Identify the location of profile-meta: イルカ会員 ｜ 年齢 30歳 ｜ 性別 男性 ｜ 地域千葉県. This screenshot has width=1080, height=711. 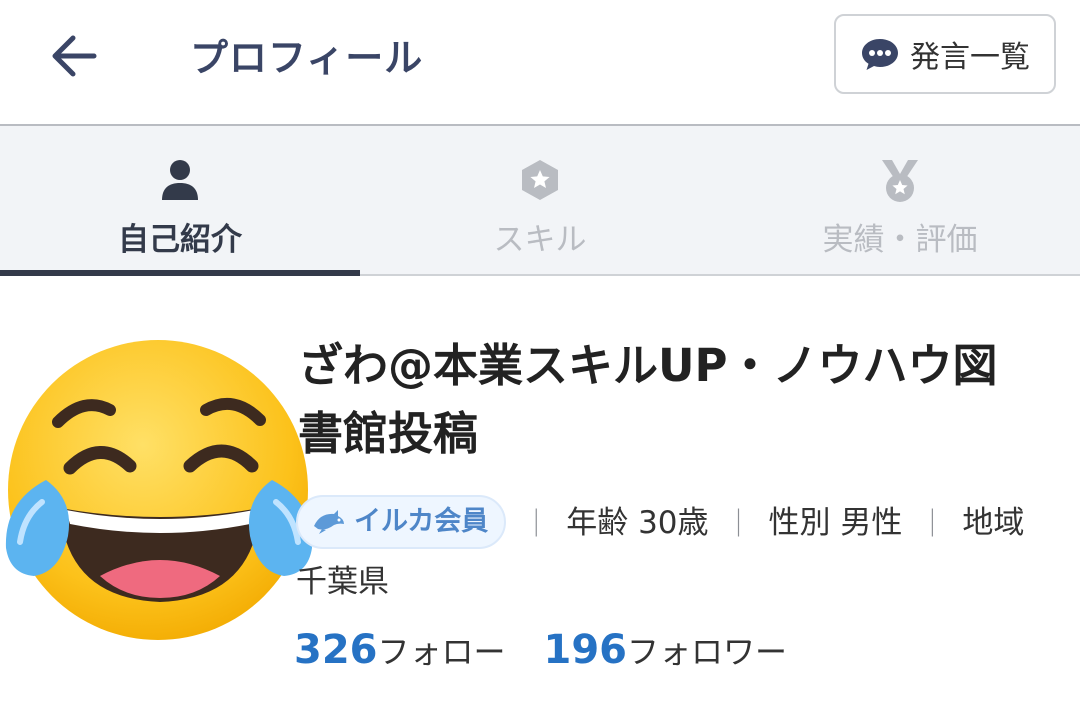
(666, 552).